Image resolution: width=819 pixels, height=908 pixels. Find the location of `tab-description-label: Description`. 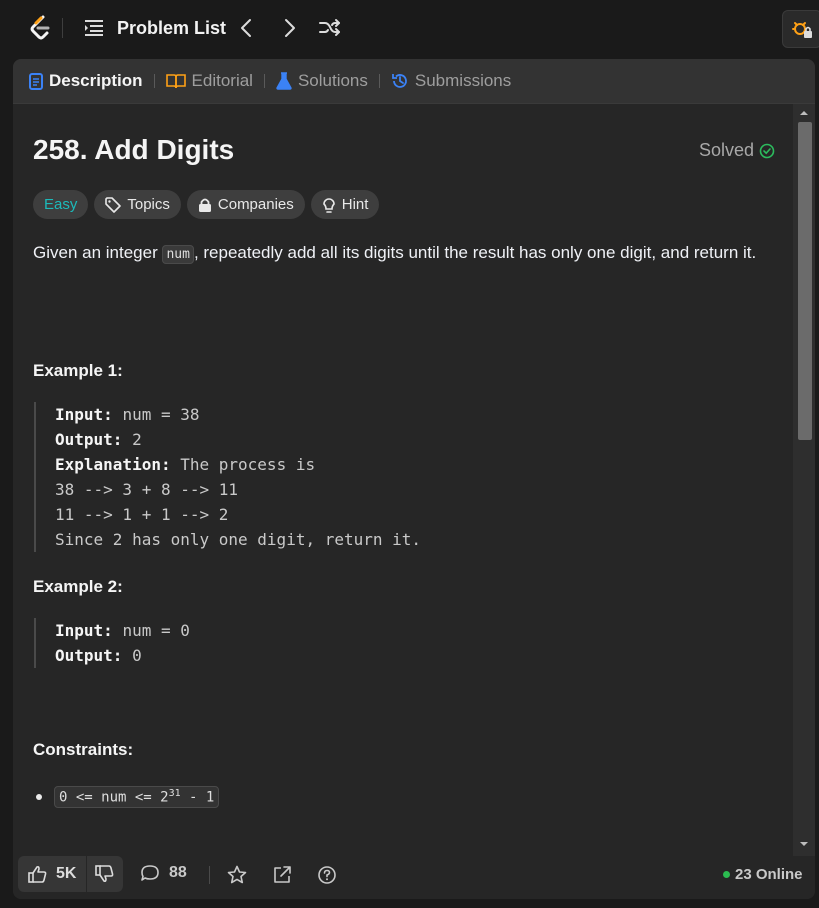

tab-description-label: Description is located at coordinates (96, 80).